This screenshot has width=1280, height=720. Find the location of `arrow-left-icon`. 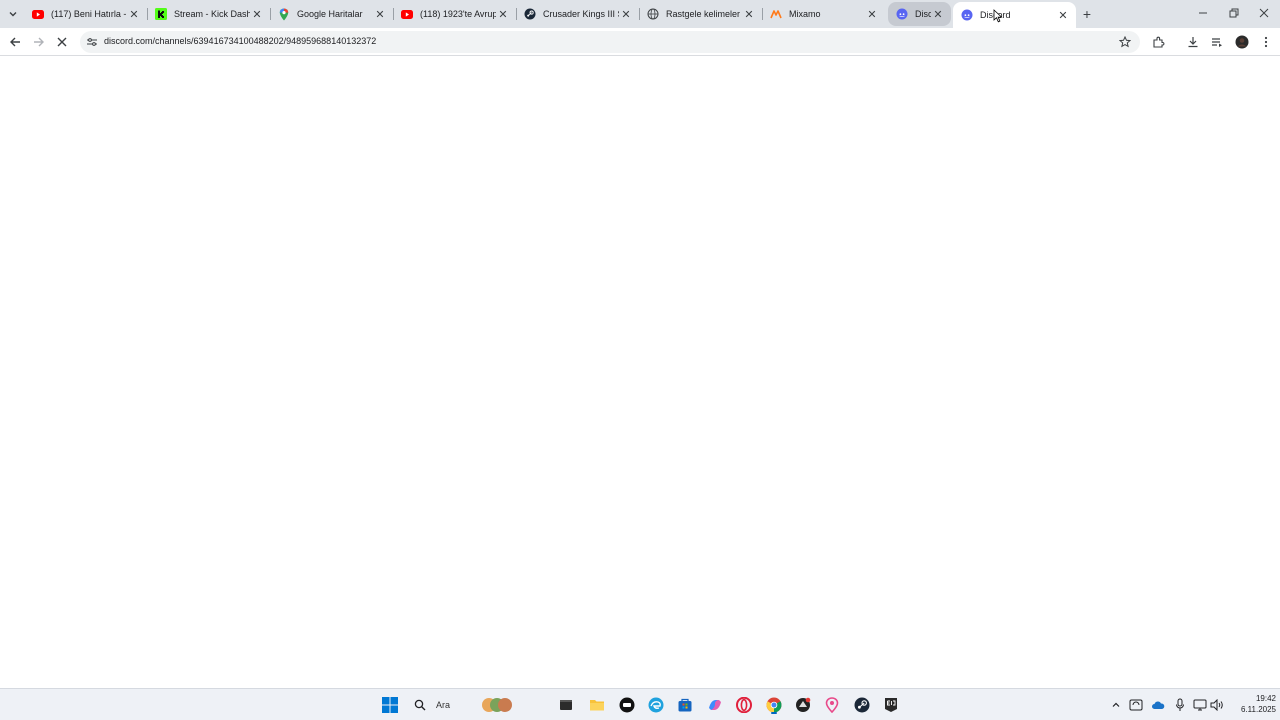

arrow-left-icon is located at coordinates (15, 42).